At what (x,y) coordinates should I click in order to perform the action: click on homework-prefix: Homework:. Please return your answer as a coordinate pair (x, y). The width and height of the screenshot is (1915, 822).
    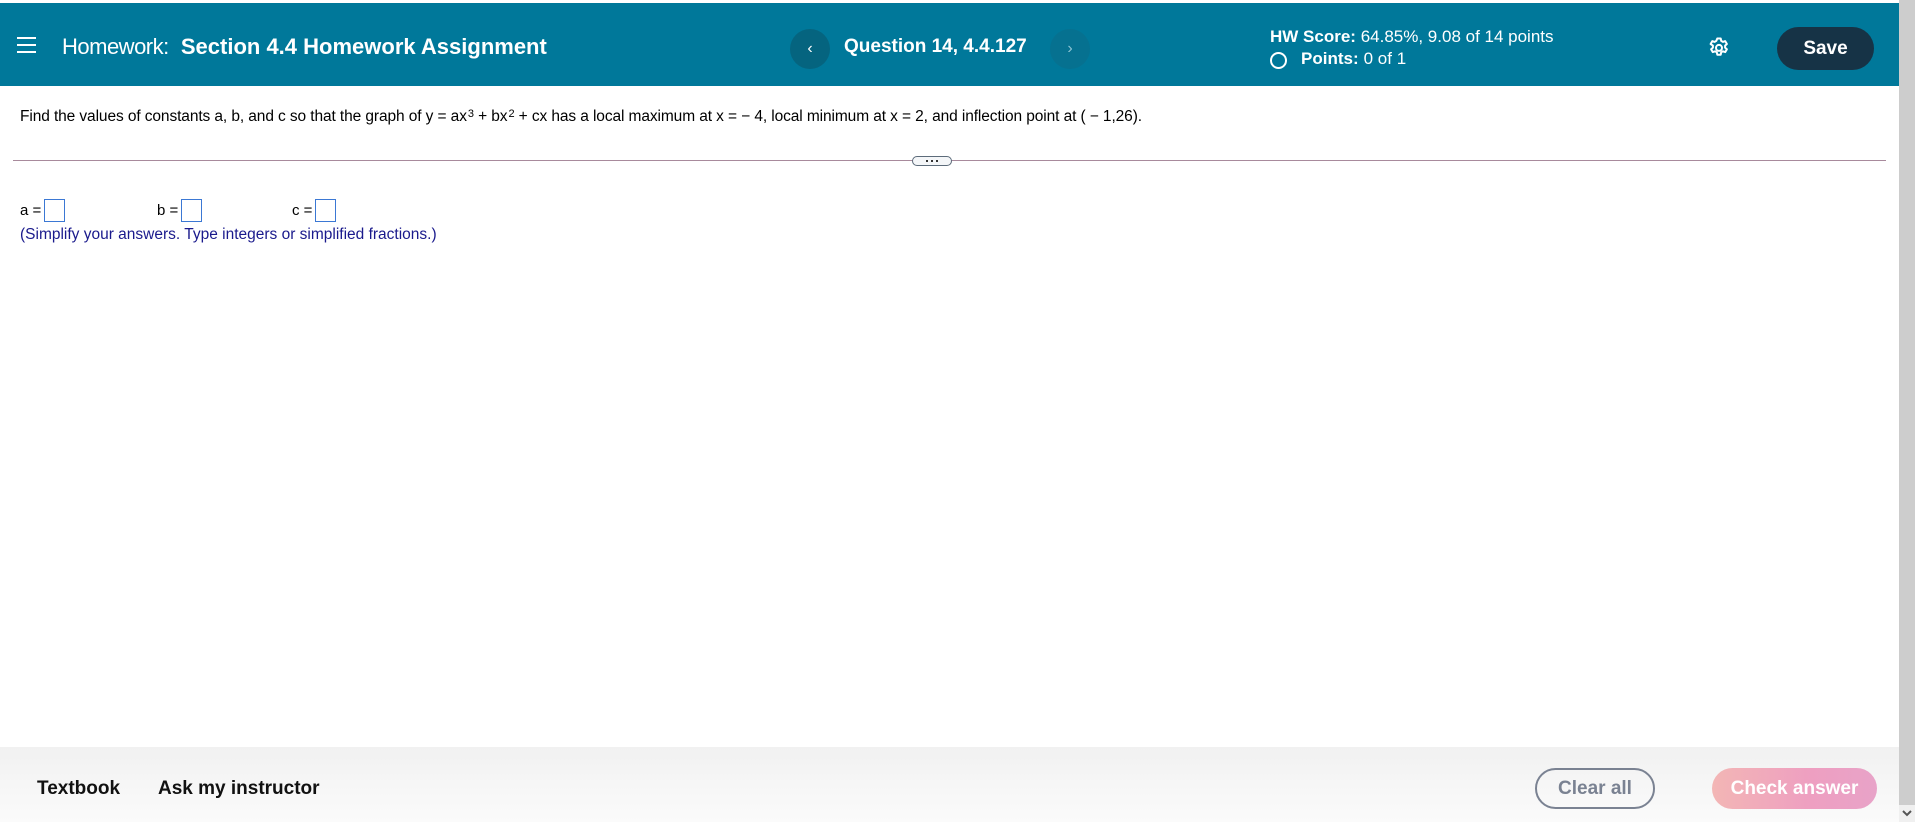
    Looking at the image, I should click on (115, 46).